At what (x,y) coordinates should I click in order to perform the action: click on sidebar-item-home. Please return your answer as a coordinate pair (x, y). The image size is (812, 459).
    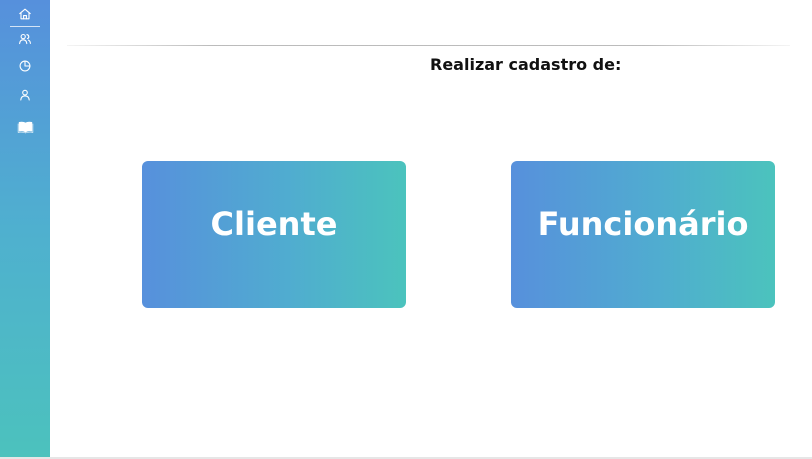
    Looking at the image, I should click on (25, 15).